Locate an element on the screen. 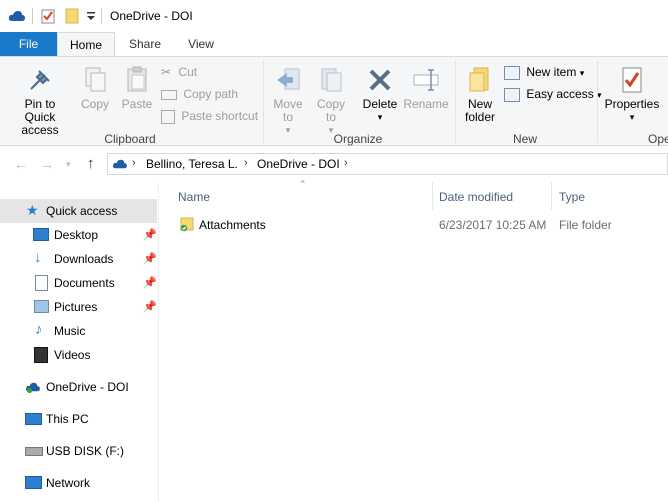  documents-icon is located at coordinates (41, 283).